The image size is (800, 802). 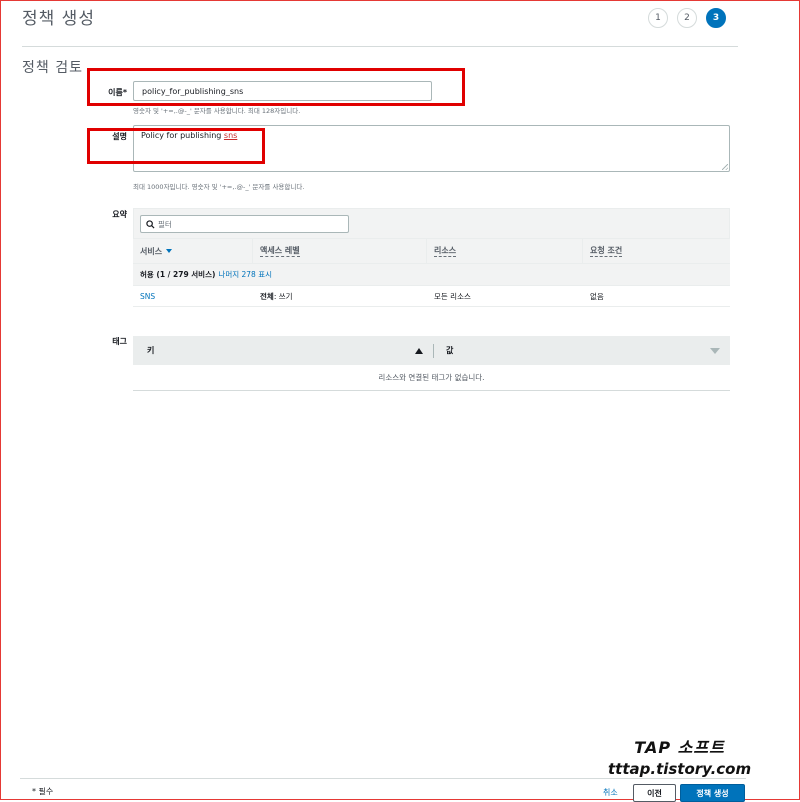 I want to click on watermark: TAP 소프트 tttap.tistory.com, so click(x=679, y=756).